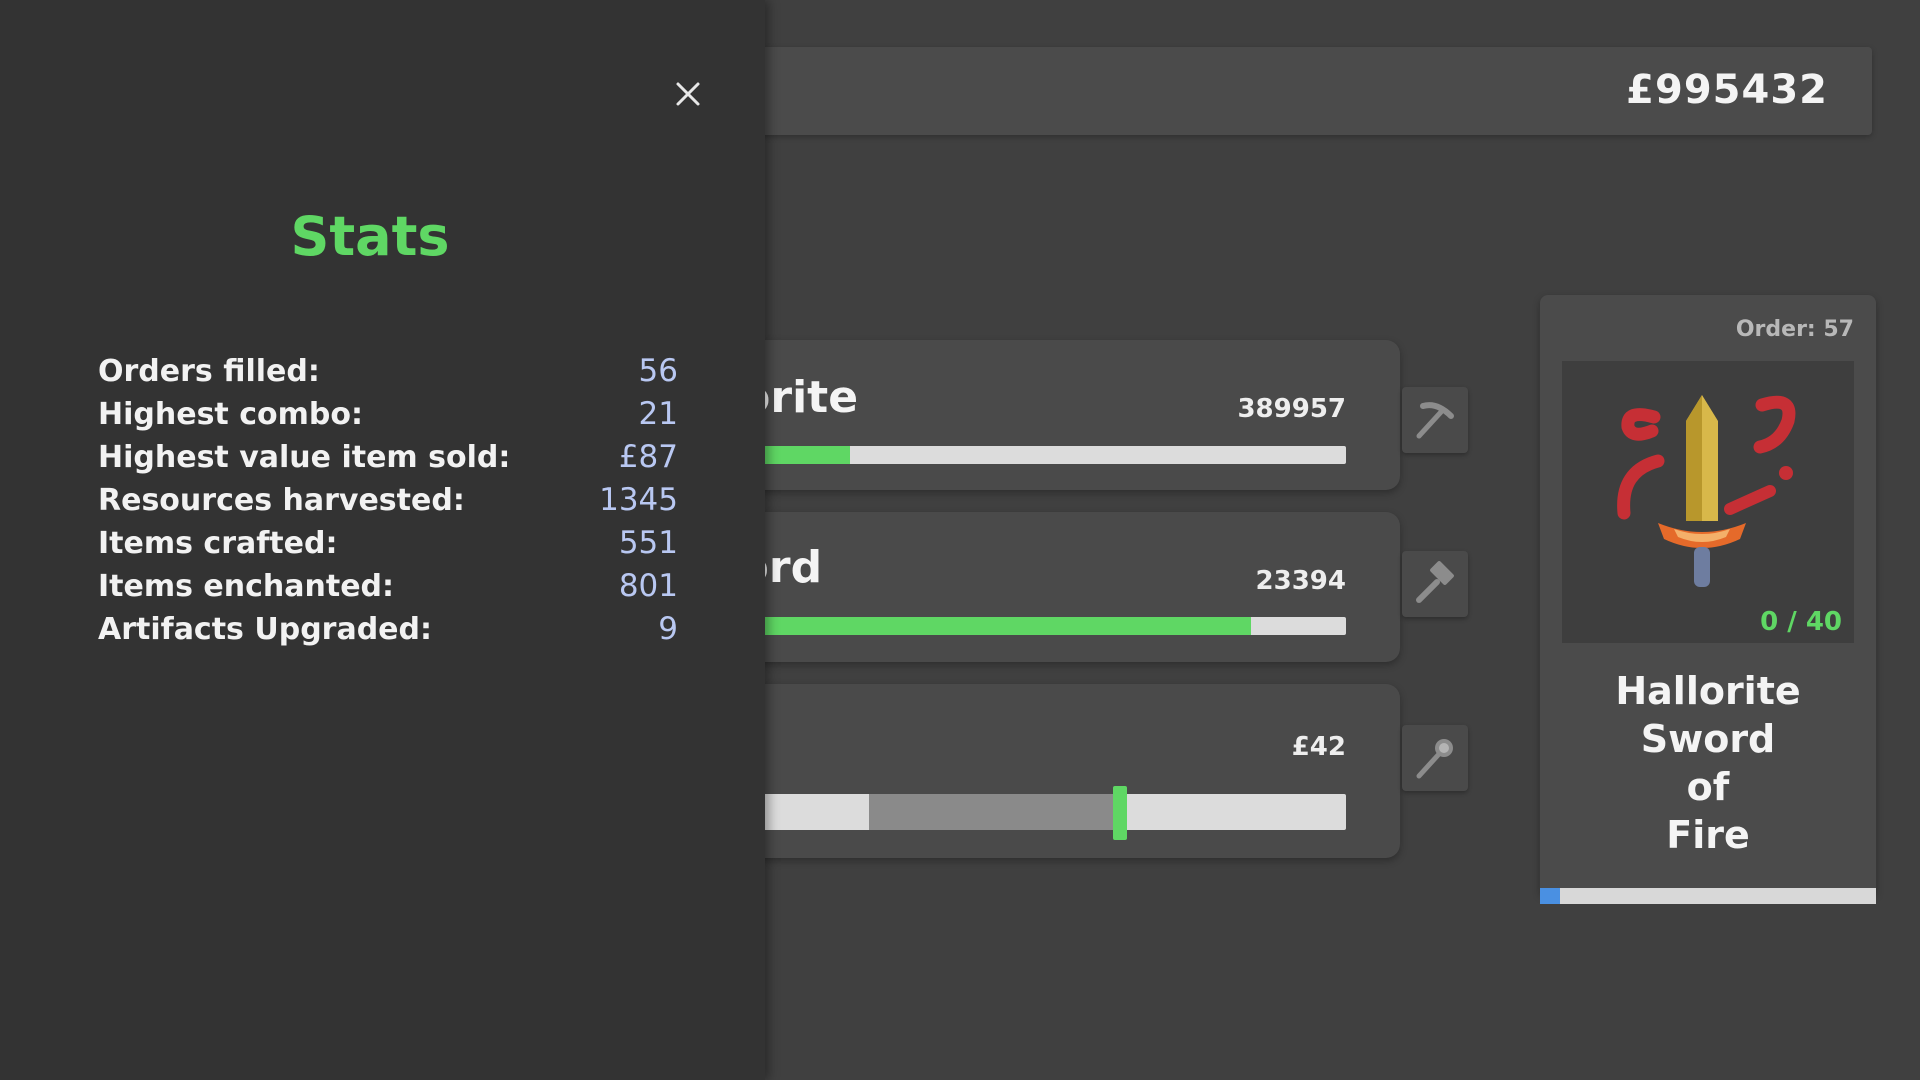  What do you see at coordinates (1708, 763) in the screenshot?
I see `order-item-name: Hallorite Sword of Fire` at bounding box center [1708, 763].